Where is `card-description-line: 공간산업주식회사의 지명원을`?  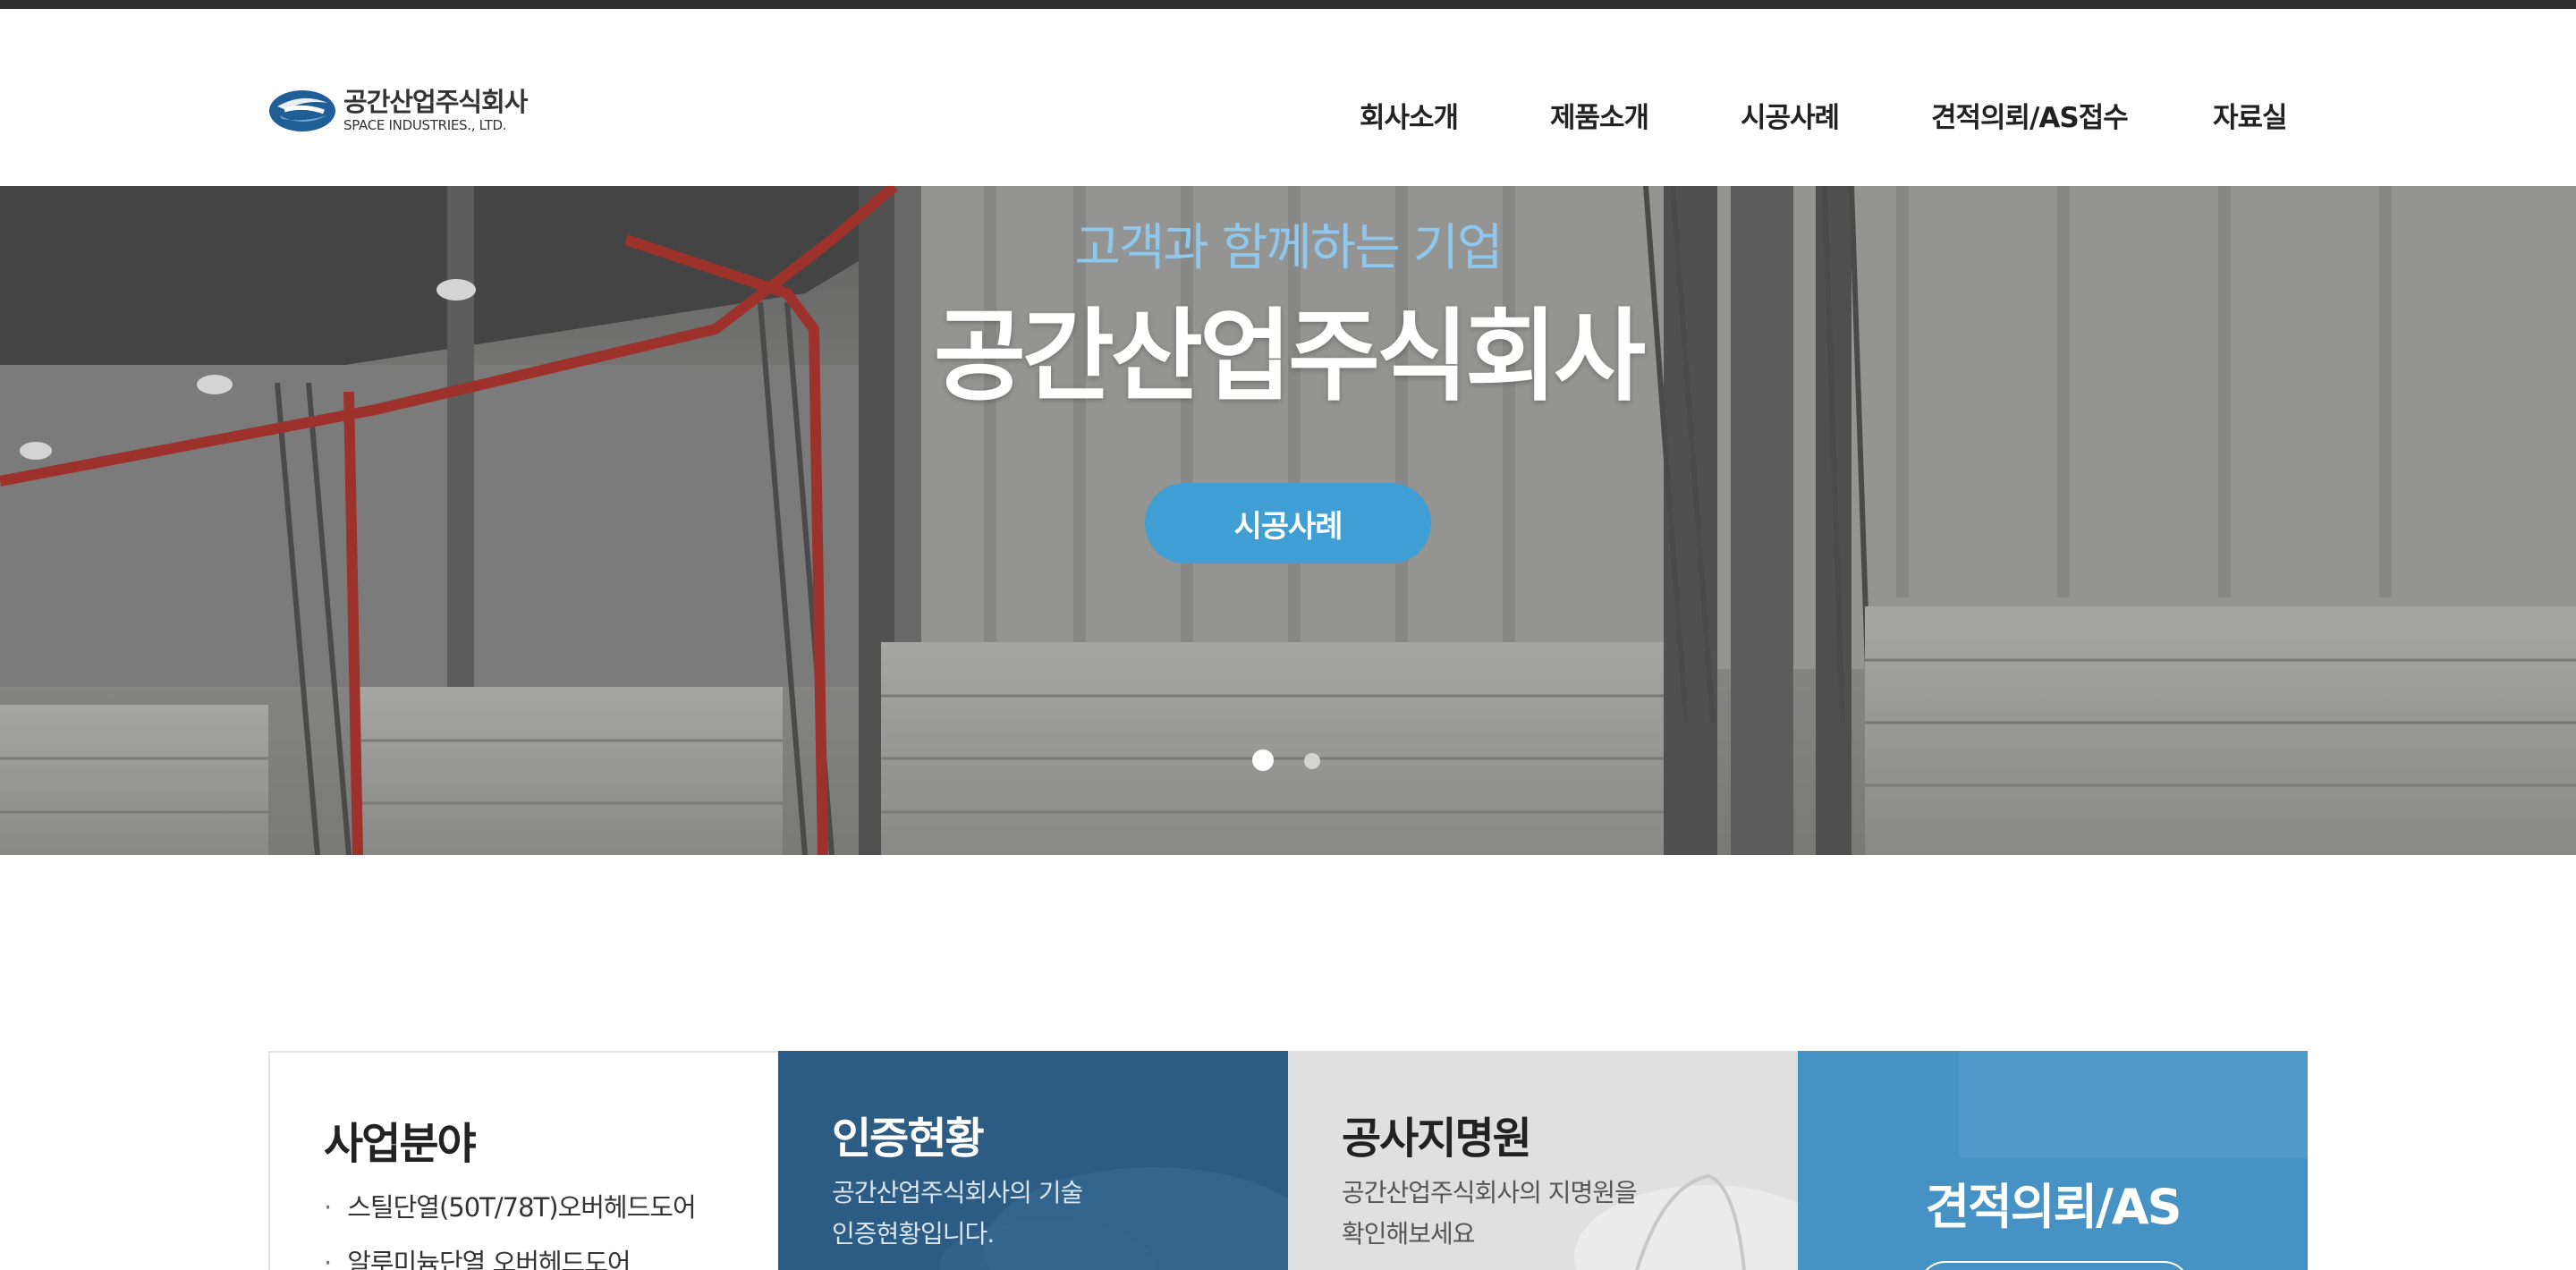 card-description-line: 공간산업주식회사의 지명원을 is located at coordinates (1490, 1192).